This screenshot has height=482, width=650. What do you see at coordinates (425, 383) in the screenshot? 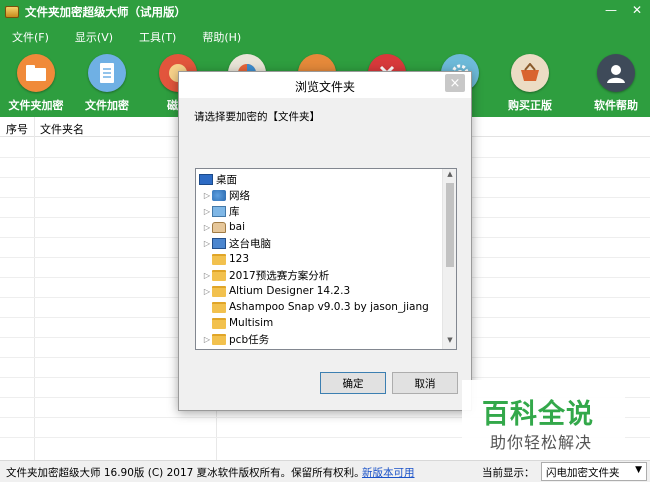
I see `cancel-button: 取消` at bounding box center [425, 383].